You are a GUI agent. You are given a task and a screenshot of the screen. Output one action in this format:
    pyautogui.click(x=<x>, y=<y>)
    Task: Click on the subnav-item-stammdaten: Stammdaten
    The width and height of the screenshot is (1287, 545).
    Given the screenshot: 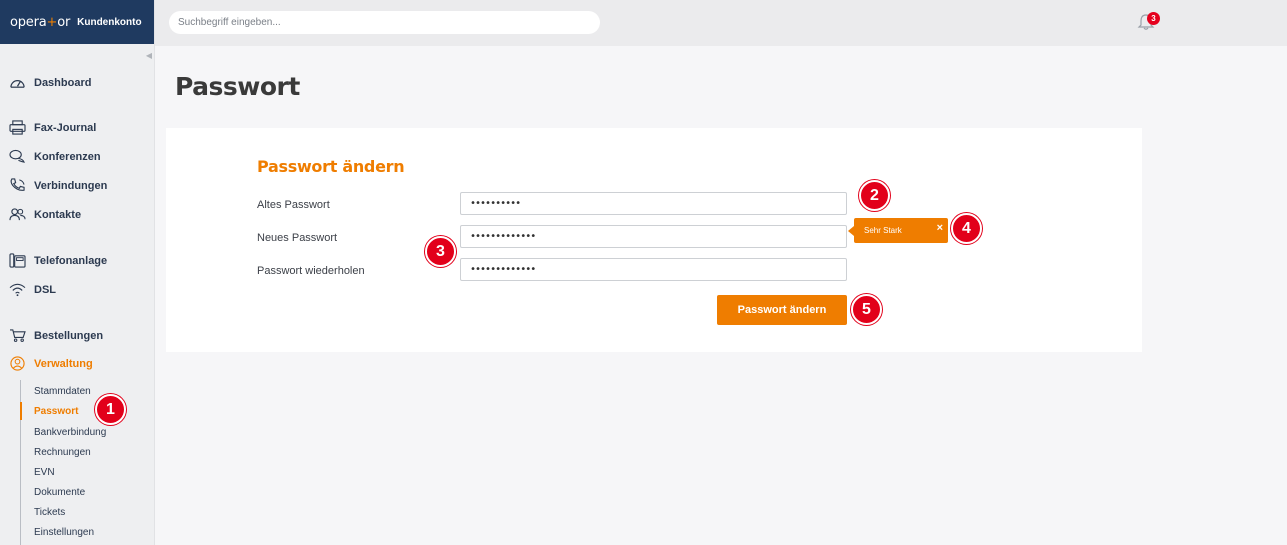 What is the action you would take?
    pyautogui.click(x=62, y=391)
    